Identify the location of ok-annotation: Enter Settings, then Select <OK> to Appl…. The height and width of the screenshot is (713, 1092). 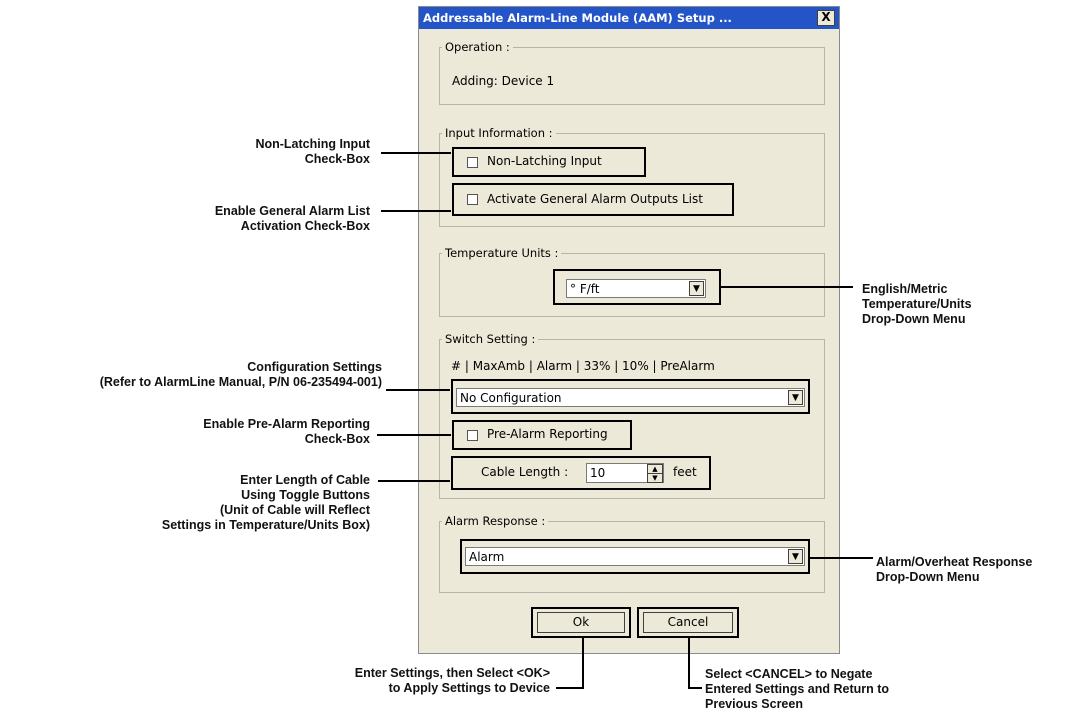
(400, 681).